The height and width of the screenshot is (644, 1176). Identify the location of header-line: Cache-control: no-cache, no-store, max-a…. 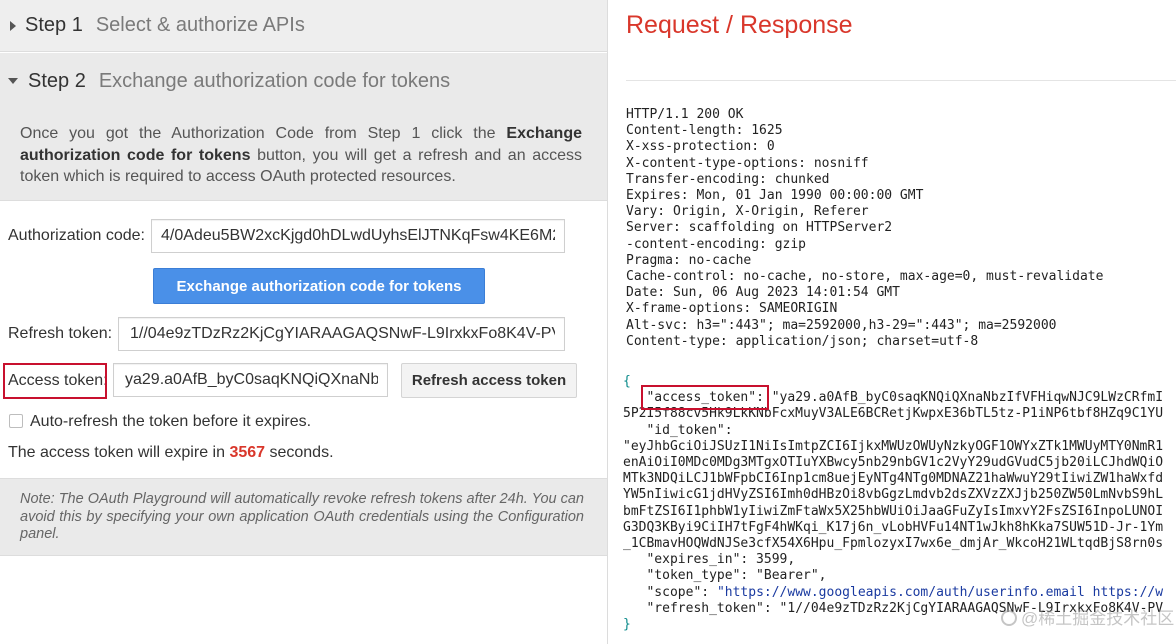
(865, 277).